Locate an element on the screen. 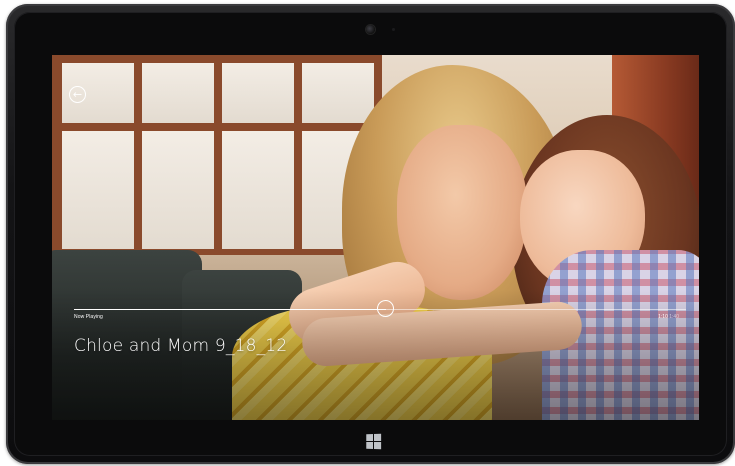 The image size is (735, 466). playback-progress-bar is located at coordinates (380, 308).